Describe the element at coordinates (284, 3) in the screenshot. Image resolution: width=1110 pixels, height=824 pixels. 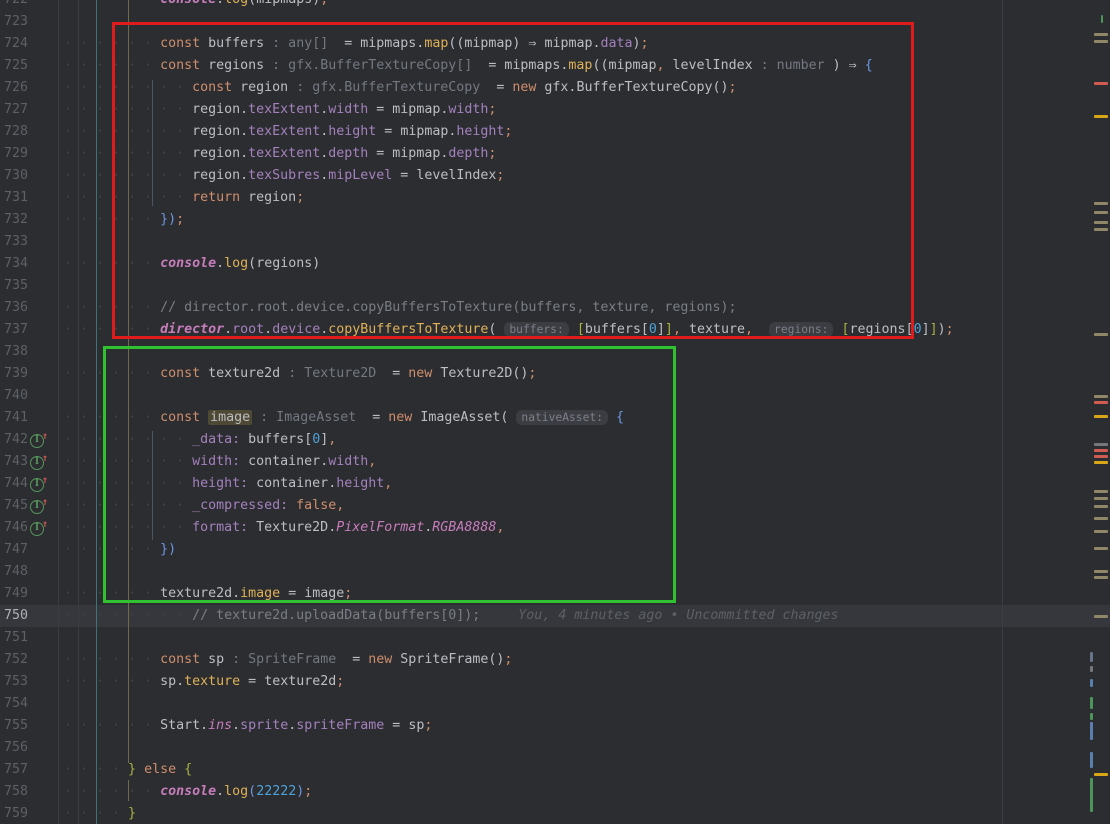
I see `code-token: mipmaps` at that location.